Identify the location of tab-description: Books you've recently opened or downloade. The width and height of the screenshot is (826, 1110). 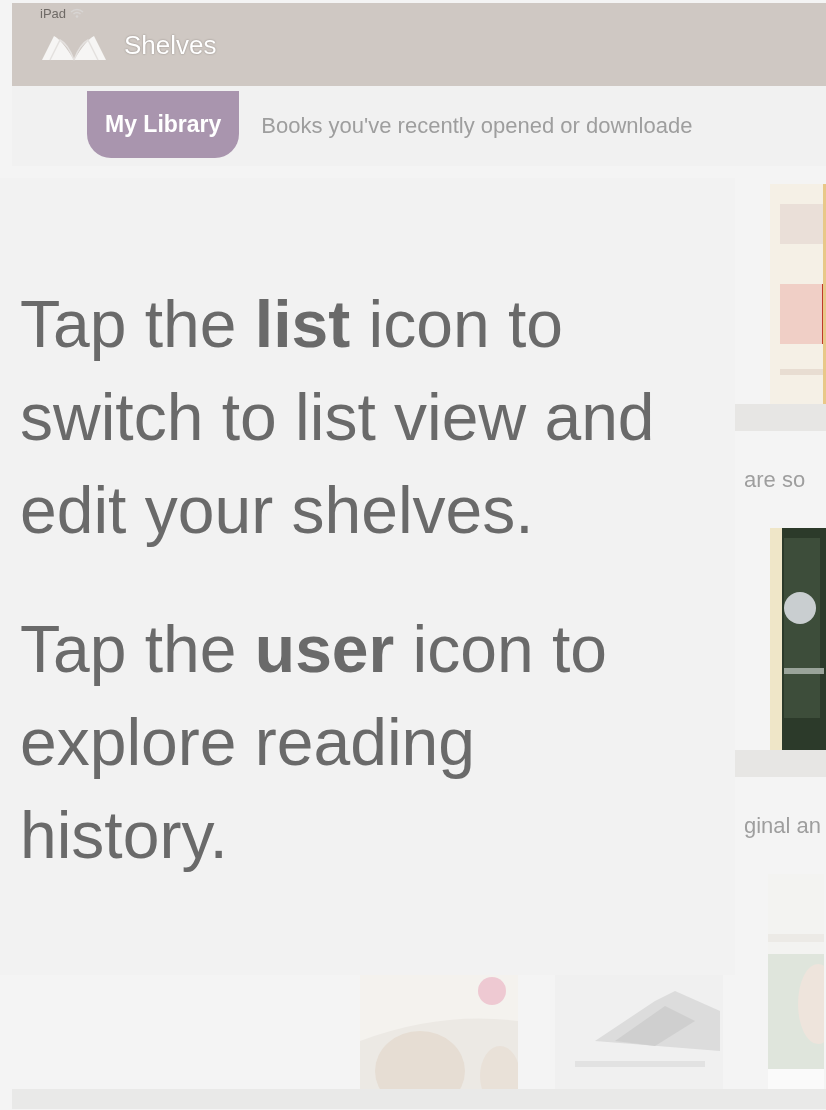
(477, 126).